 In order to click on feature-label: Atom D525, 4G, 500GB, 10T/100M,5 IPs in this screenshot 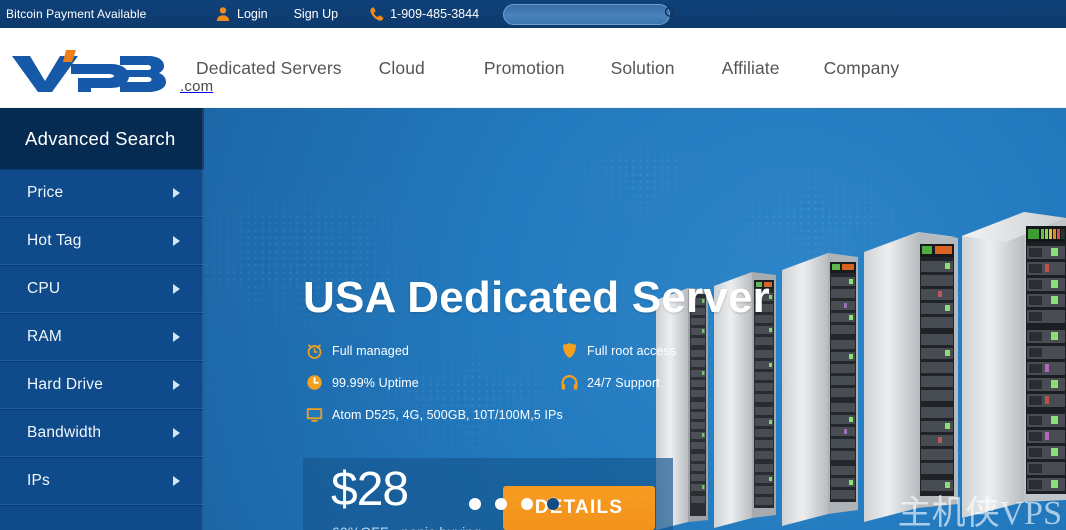, I will do `click(447, 414)`.